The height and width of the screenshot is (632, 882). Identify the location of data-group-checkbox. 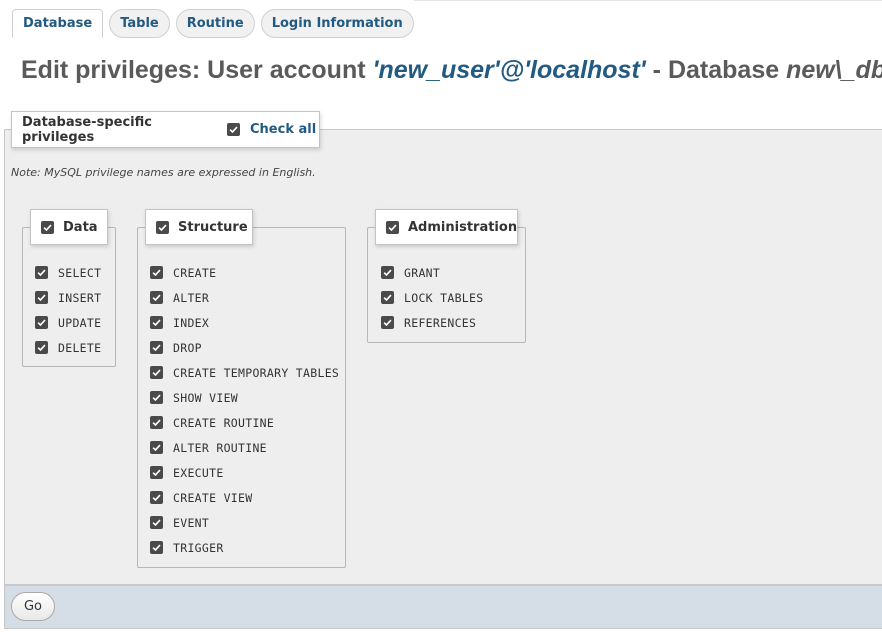
(47, 227).